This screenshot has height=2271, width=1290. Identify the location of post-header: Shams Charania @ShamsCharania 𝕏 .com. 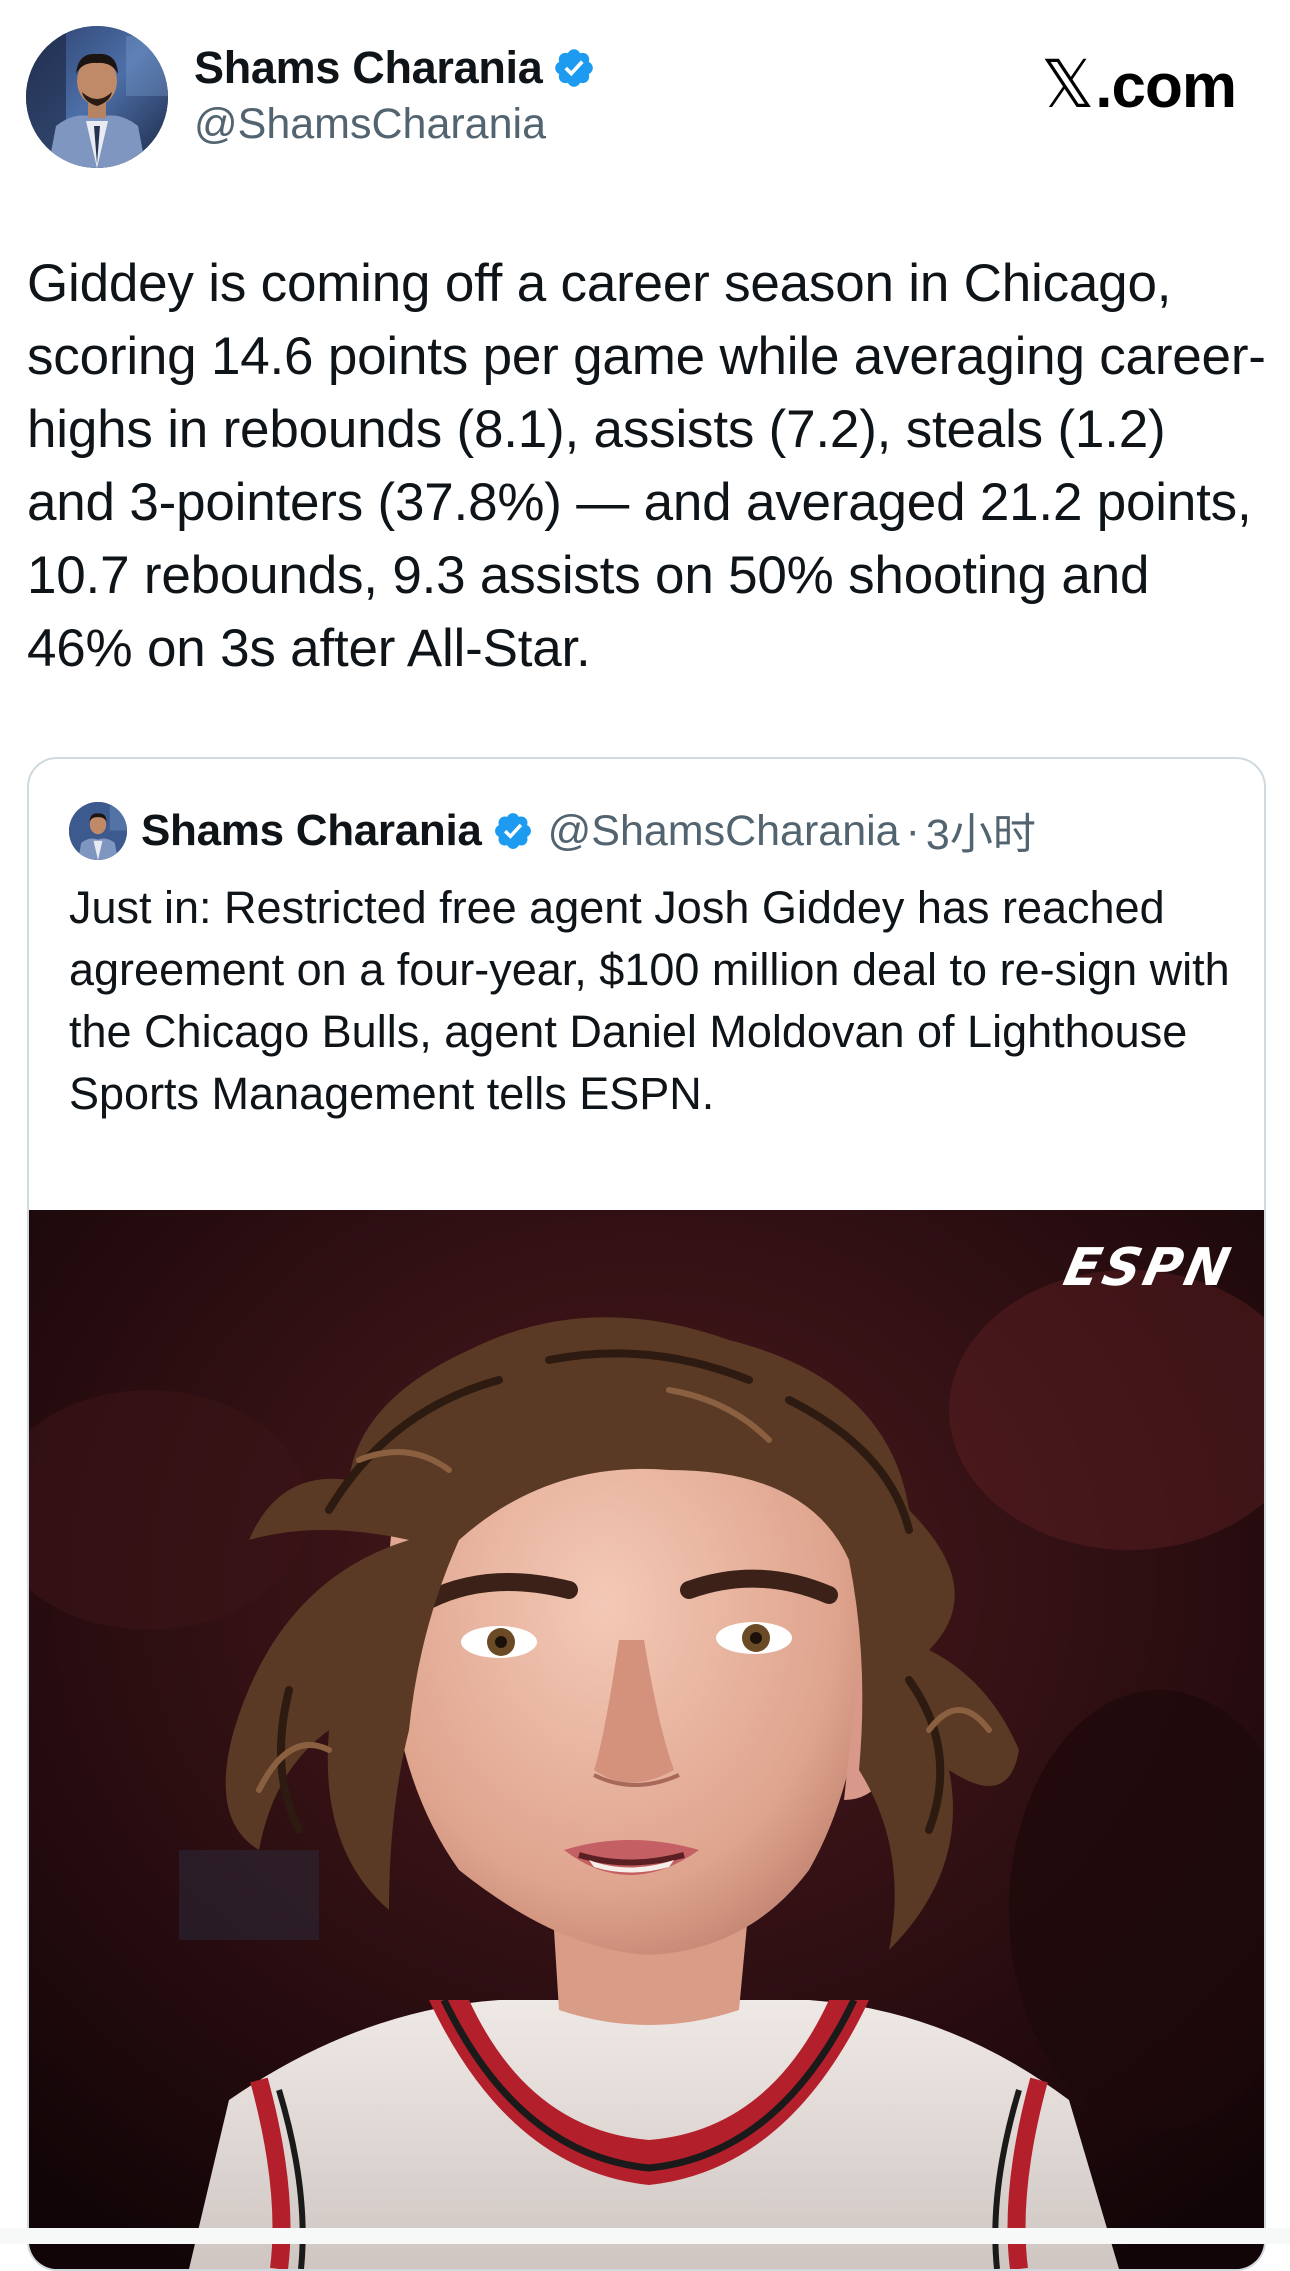
(646, 101).